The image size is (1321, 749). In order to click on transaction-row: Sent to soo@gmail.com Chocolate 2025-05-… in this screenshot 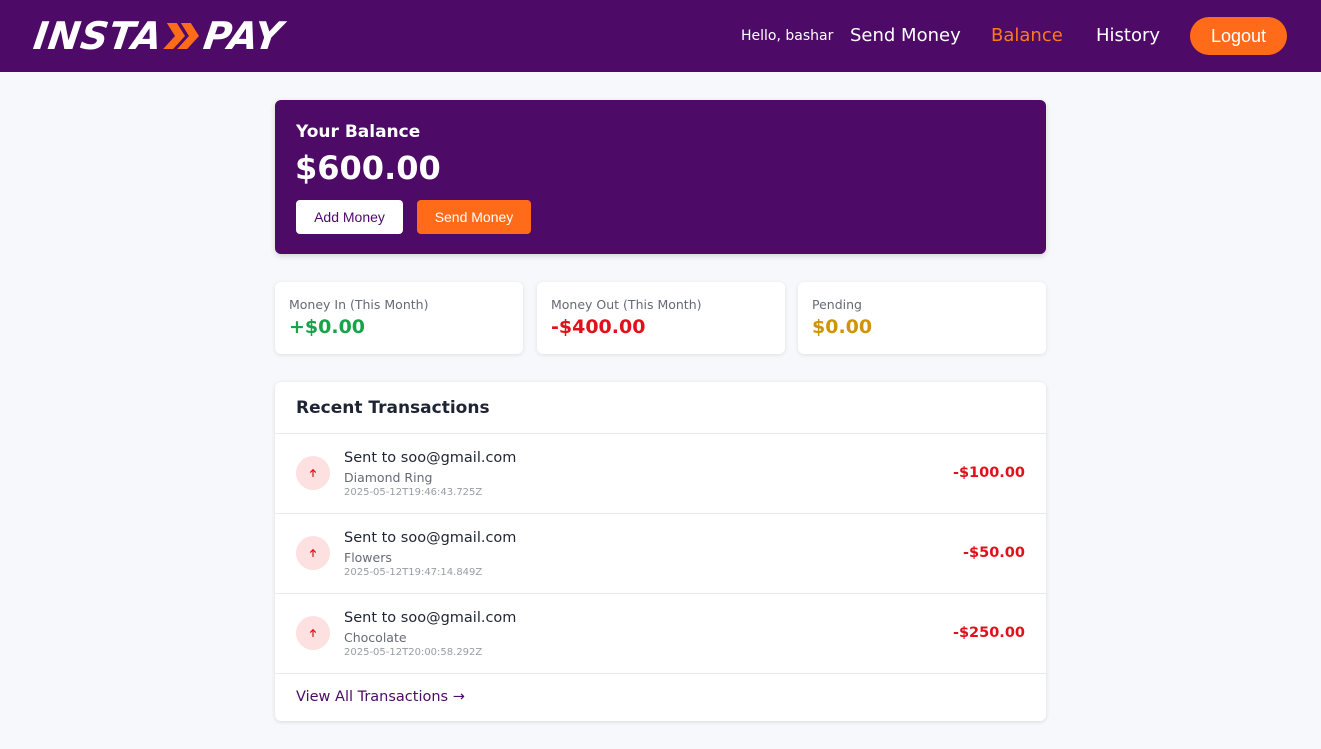, I will do `click(660, 634)`.